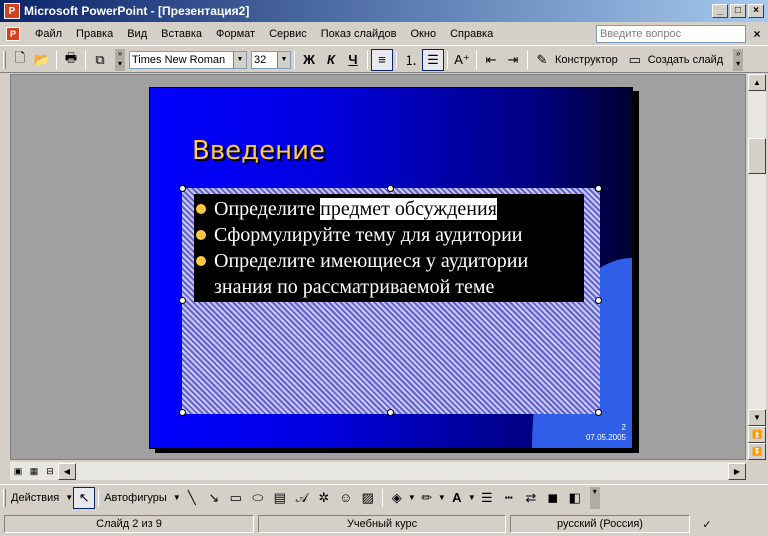 The height and width of the screenshot is (536, 768). Describe the element at coordinates (542, 60) in the screenshot. I see `designer-icon: ✎` at that location.